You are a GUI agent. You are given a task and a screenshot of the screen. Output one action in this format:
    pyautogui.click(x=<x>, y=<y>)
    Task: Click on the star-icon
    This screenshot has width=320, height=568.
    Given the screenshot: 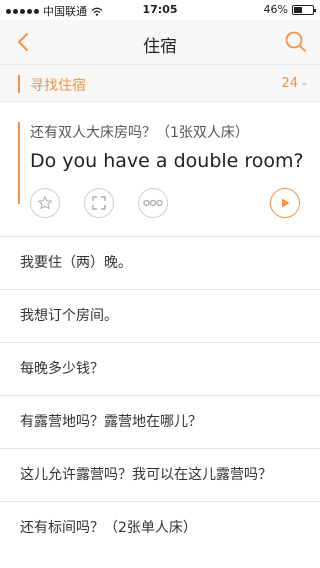 What is the action you would take?
    pyautogui.click(x=45, y=203)
    